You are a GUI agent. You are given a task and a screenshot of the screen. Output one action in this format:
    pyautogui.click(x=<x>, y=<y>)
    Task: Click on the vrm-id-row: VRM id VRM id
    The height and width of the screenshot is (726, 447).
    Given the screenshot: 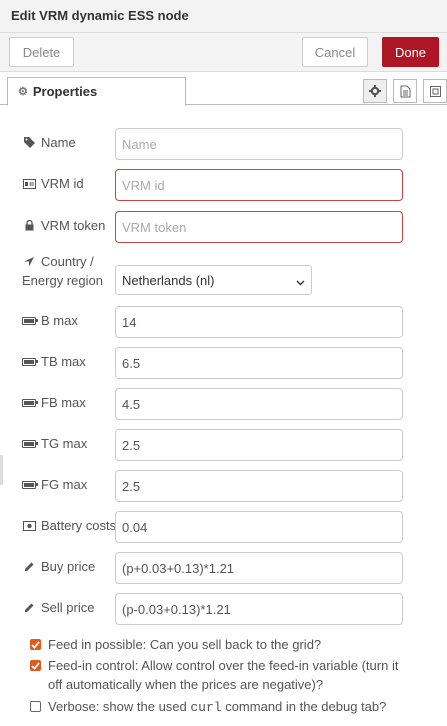 What is the action you would take?
    pyautogui.click(x=217, y=185)
    